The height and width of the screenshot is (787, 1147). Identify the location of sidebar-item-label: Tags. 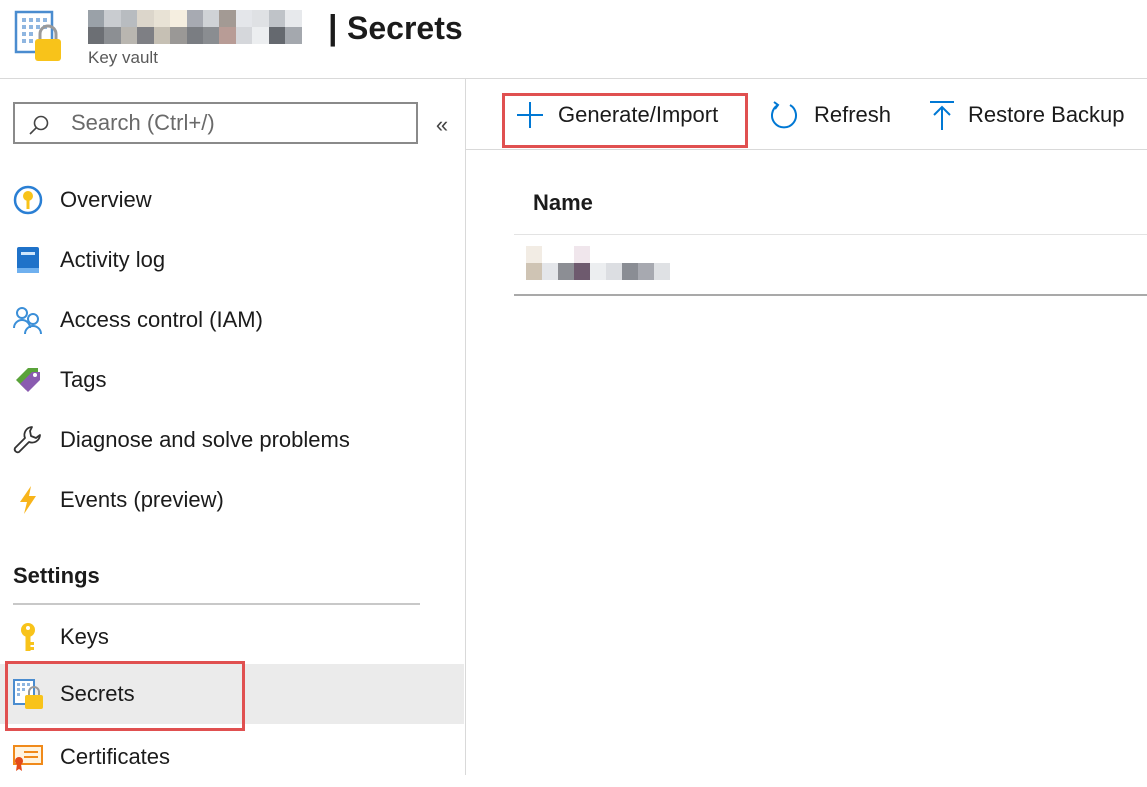
(83, 379).